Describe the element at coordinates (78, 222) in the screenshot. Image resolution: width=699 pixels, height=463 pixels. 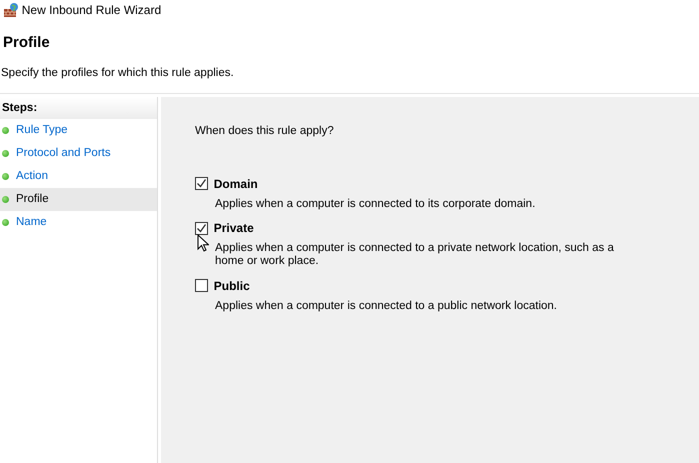
I see `step-item: Name` at that location.